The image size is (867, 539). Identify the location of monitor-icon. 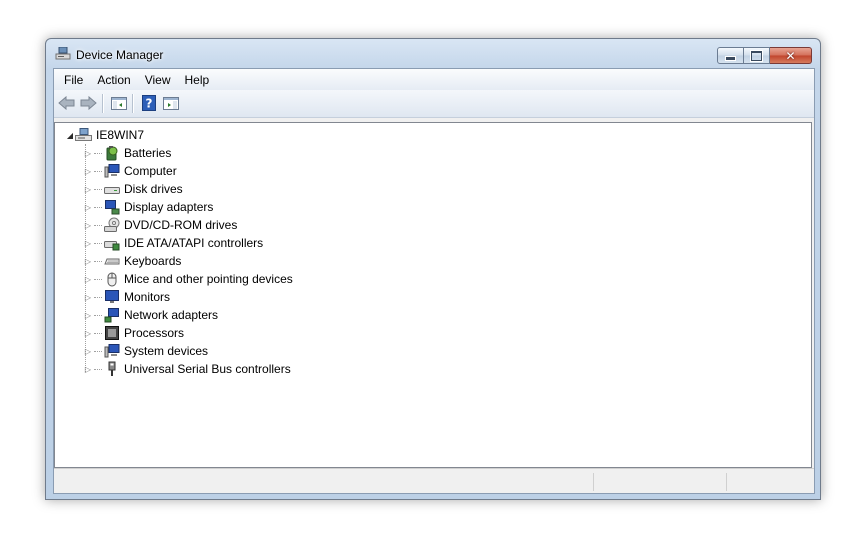
(111, 297).